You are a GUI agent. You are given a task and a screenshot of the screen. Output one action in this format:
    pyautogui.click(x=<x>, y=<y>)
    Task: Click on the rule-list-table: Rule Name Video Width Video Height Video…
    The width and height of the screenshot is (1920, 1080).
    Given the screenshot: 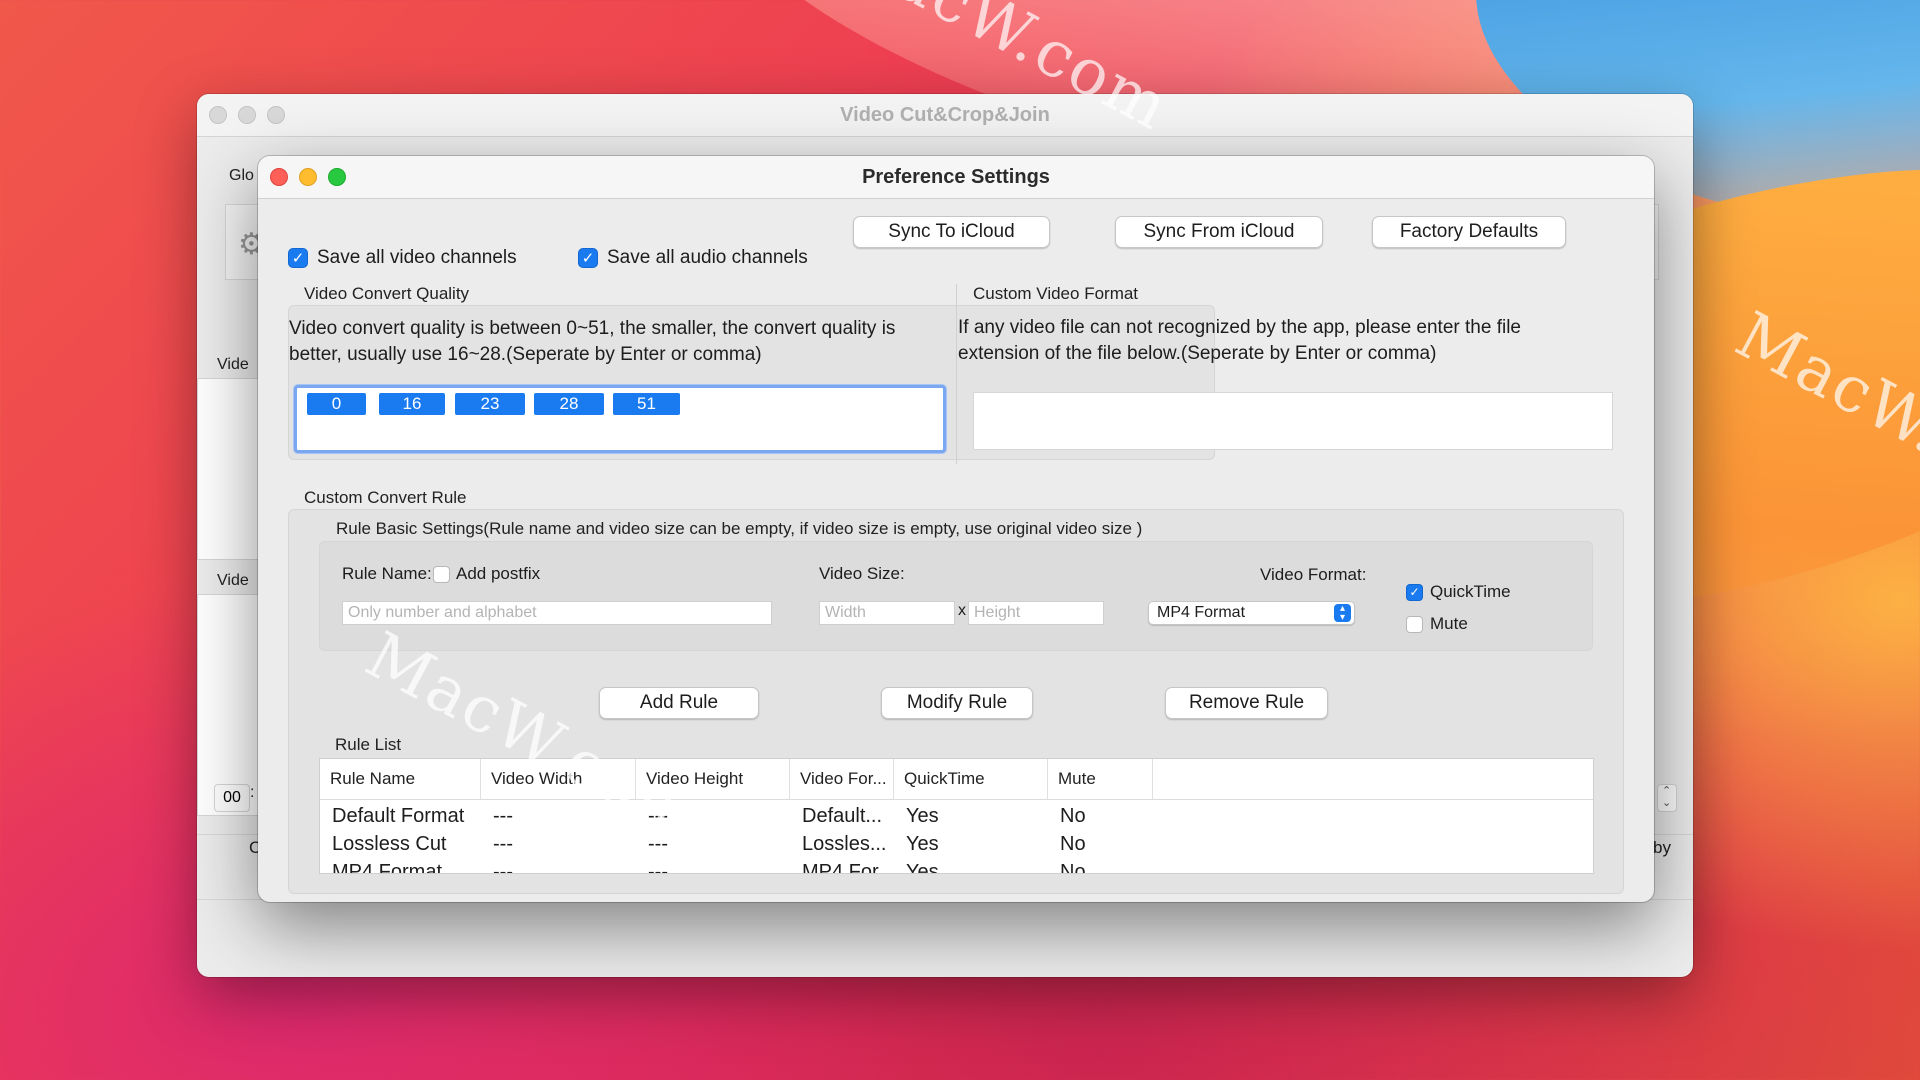 What is the action you would take?
    pyautogui.click(x=956, y=816)
    